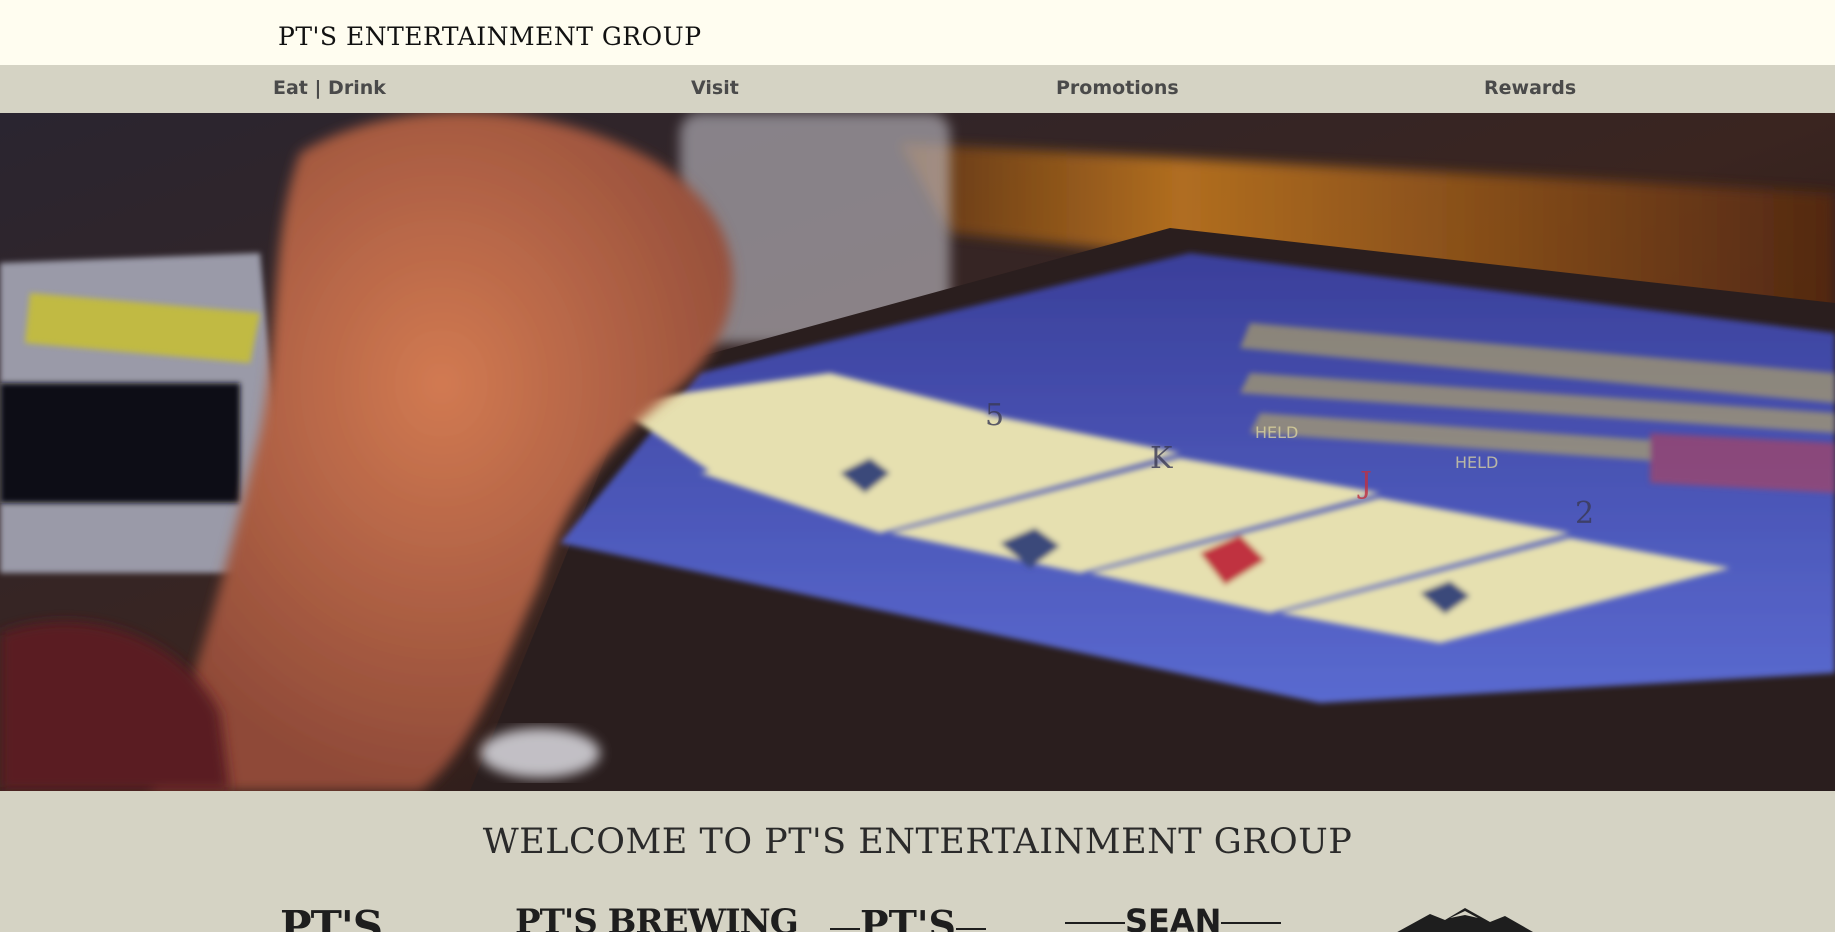 The image size is (1835, 932). What do you see at coordinates (1276, 432) in the screenshot?
I see `held-label-1: HELD` at bounding box center [1276, 432].